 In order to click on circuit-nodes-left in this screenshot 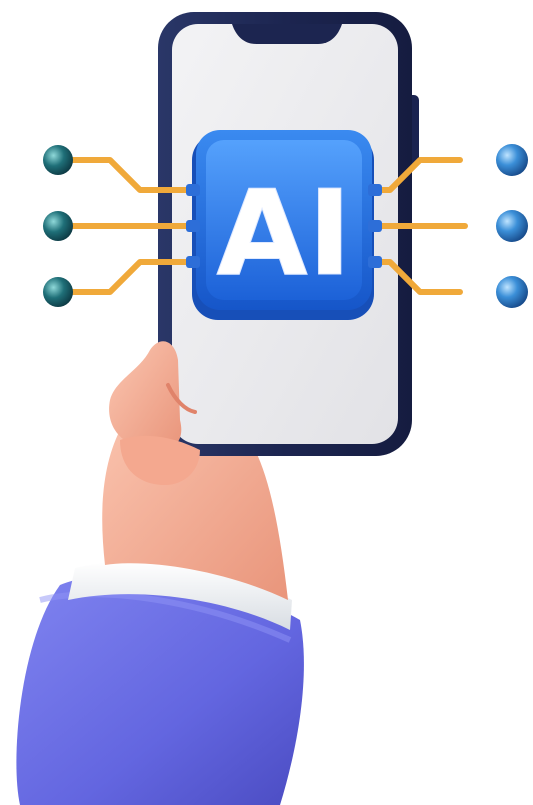, I will do `click(58, 226)`.